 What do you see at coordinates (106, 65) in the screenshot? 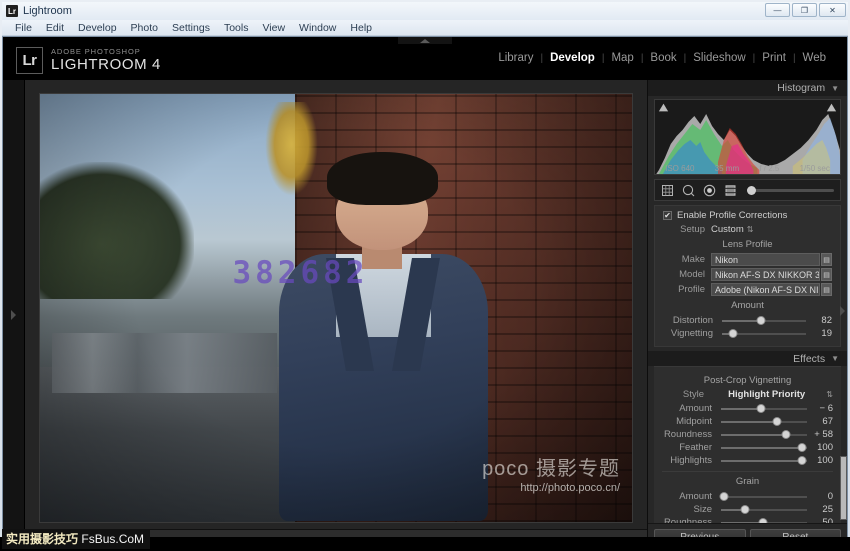
I see `identity-product: LIGHTROOM 4` at bounding box center [106, 65].